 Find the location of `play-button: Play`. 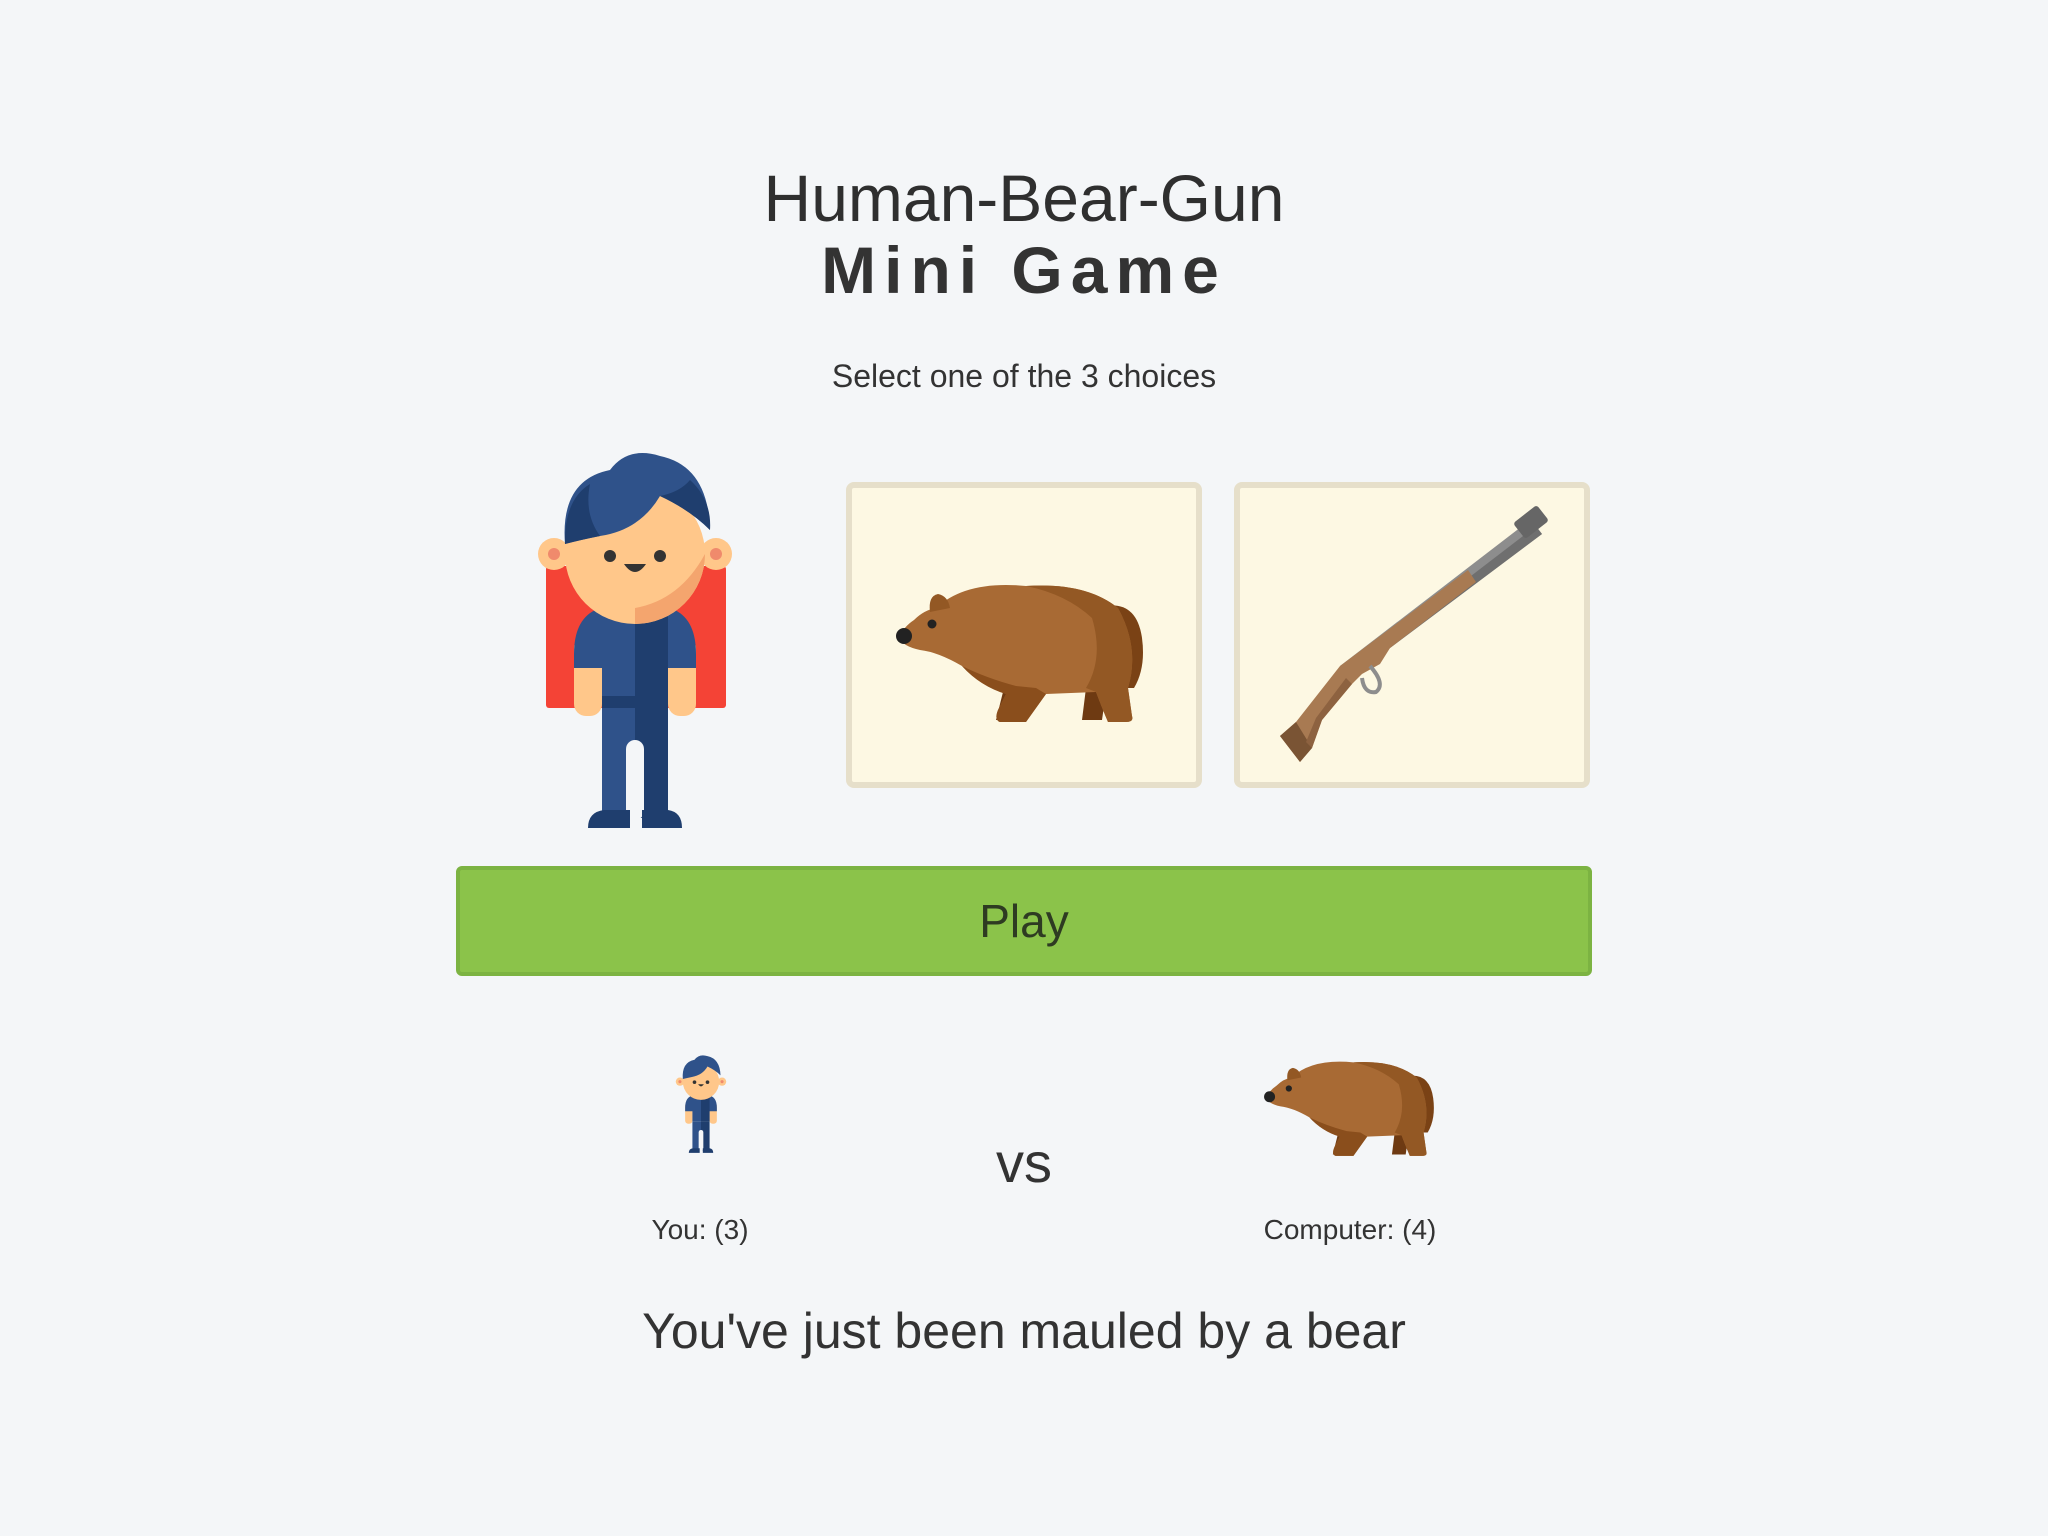

play-button: Play is located at coordinates (1024, 921).